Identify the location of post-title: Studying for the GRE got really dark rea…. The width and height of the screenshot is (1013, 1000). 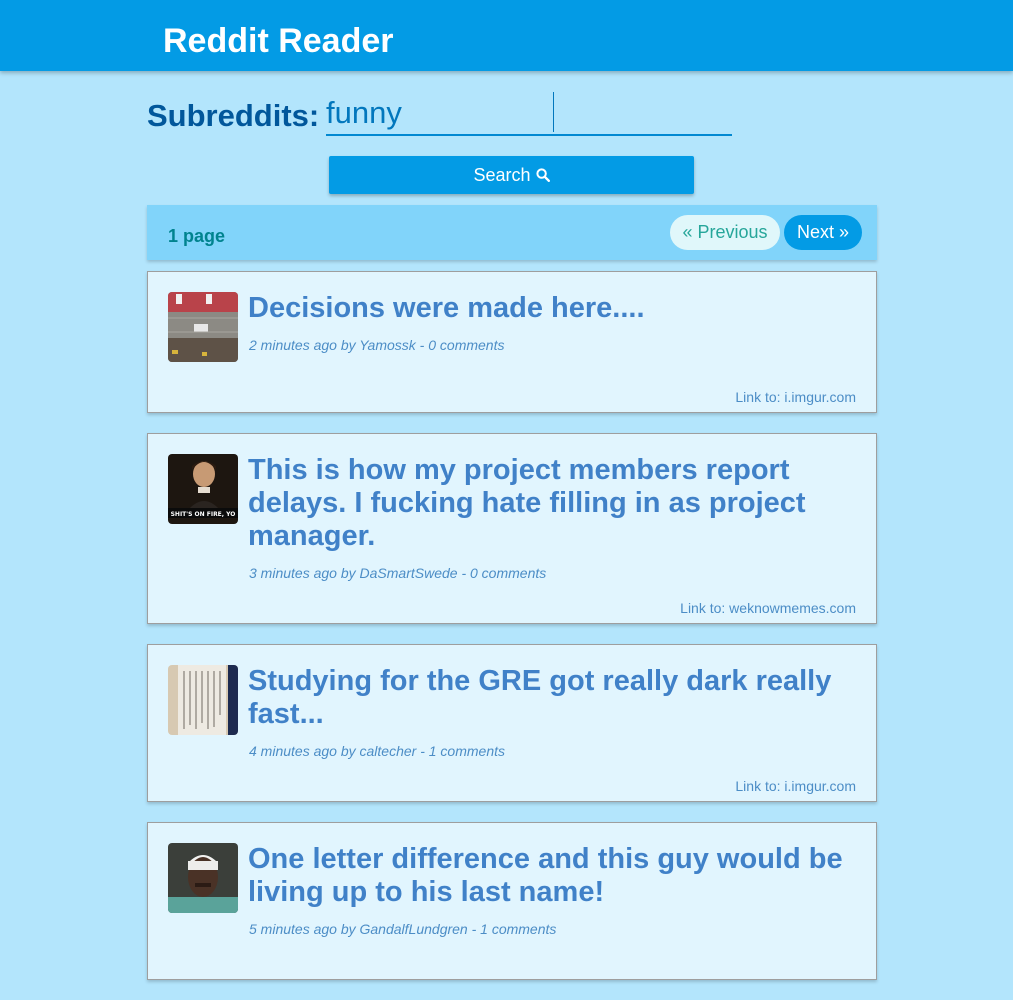
(548, 698).